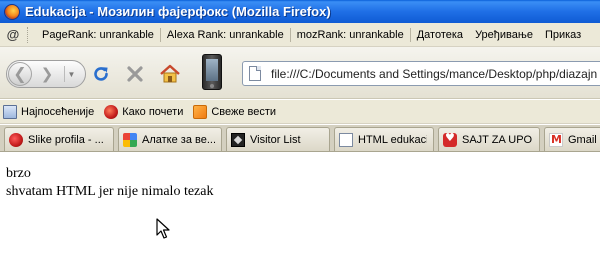 The image size is (600, 262). Describe the element at coordinates (110, 191) in the screenshot. I see `content-line: shvatam HTML jer nije nimalo tezak` at that location.